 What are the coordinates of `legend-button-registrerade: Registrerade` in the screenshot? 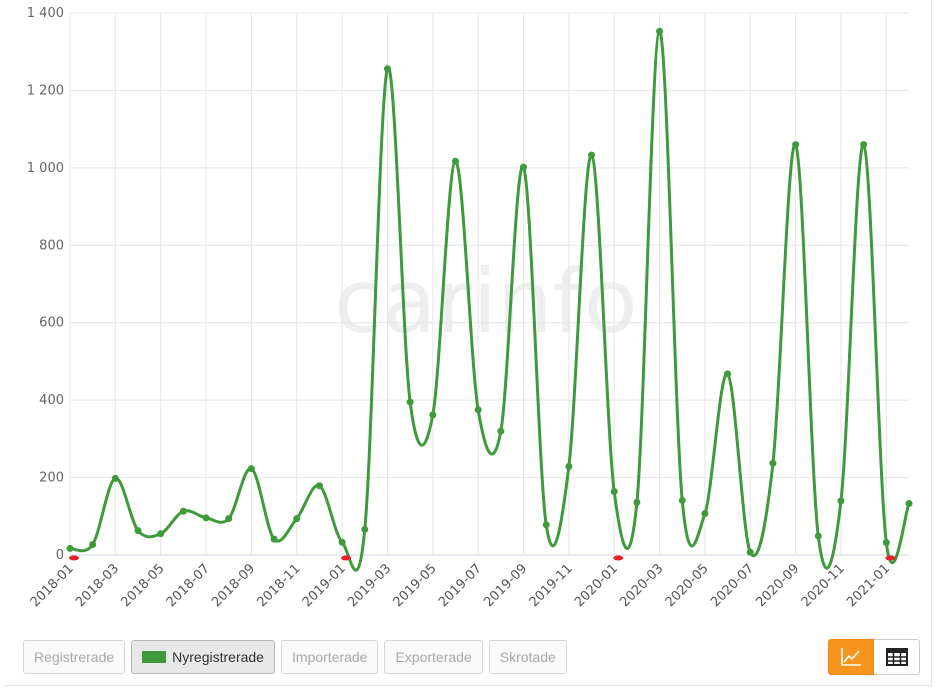 It's located at (74, 657).